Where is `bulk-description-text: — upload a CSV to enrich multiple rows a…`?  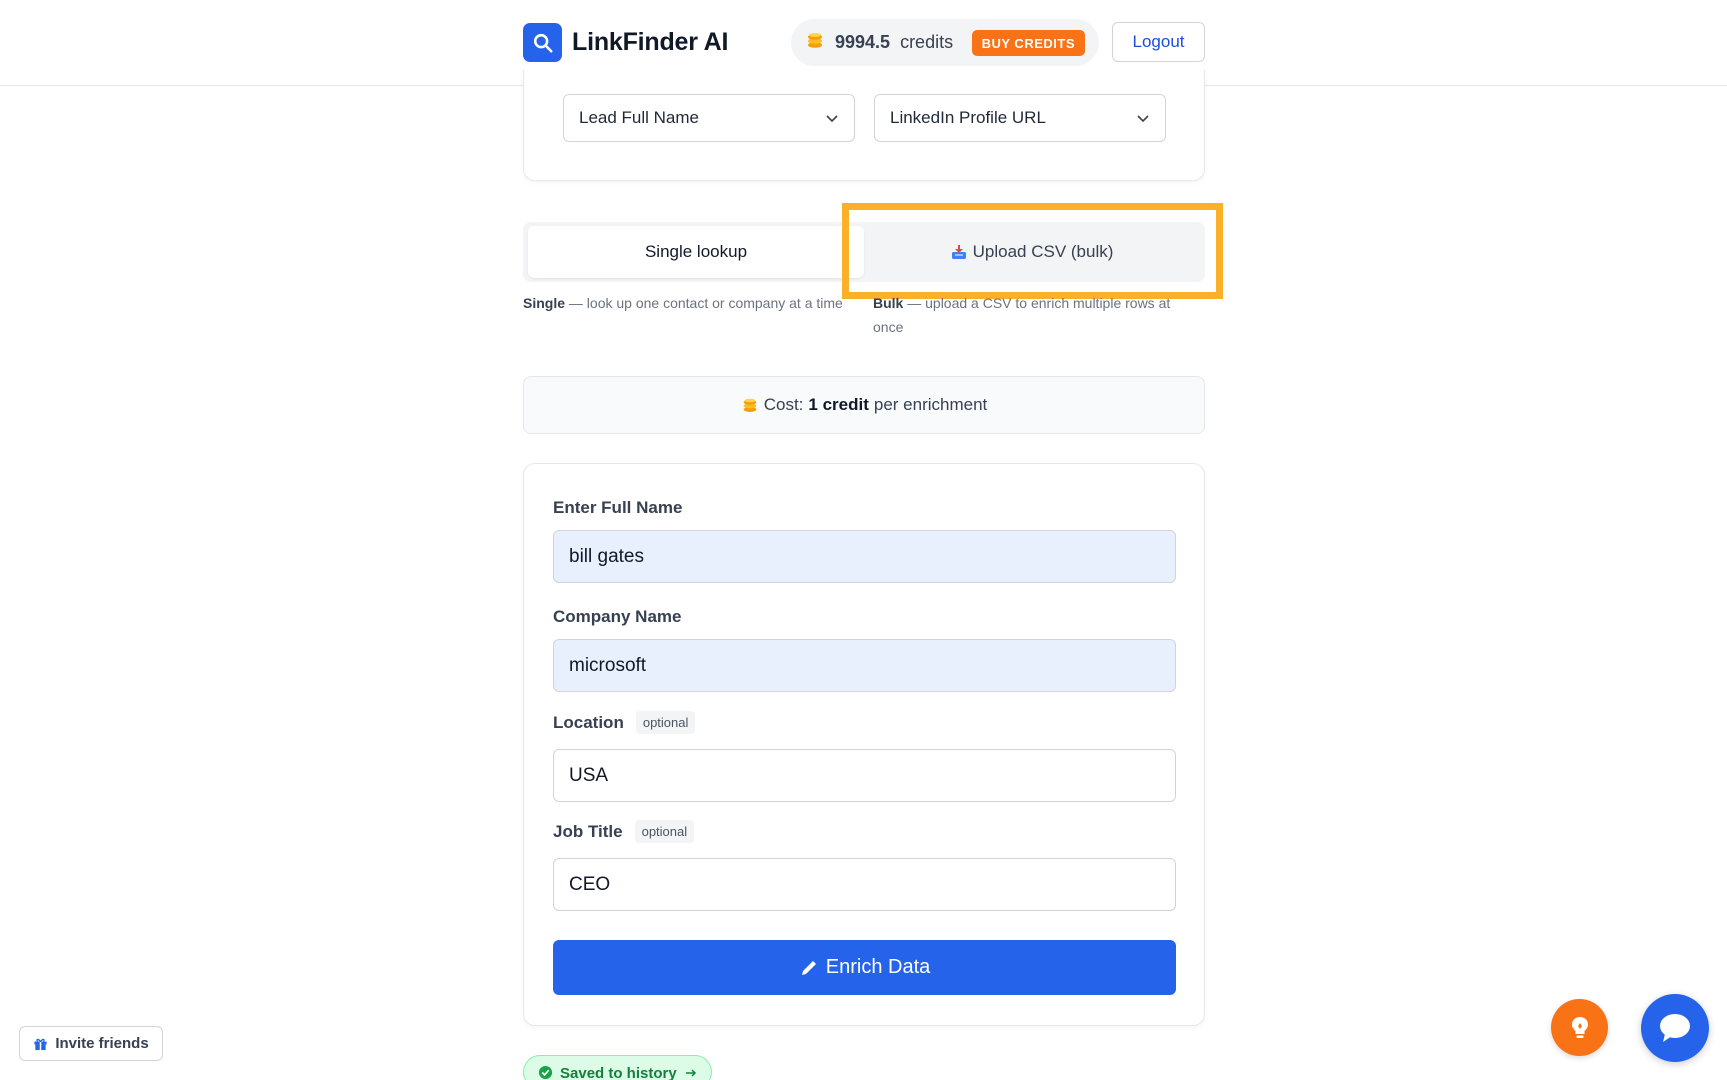 bulk-description-text: — upload a CSV to enrich multiple rows a… is located at coordinates (1022, 315).